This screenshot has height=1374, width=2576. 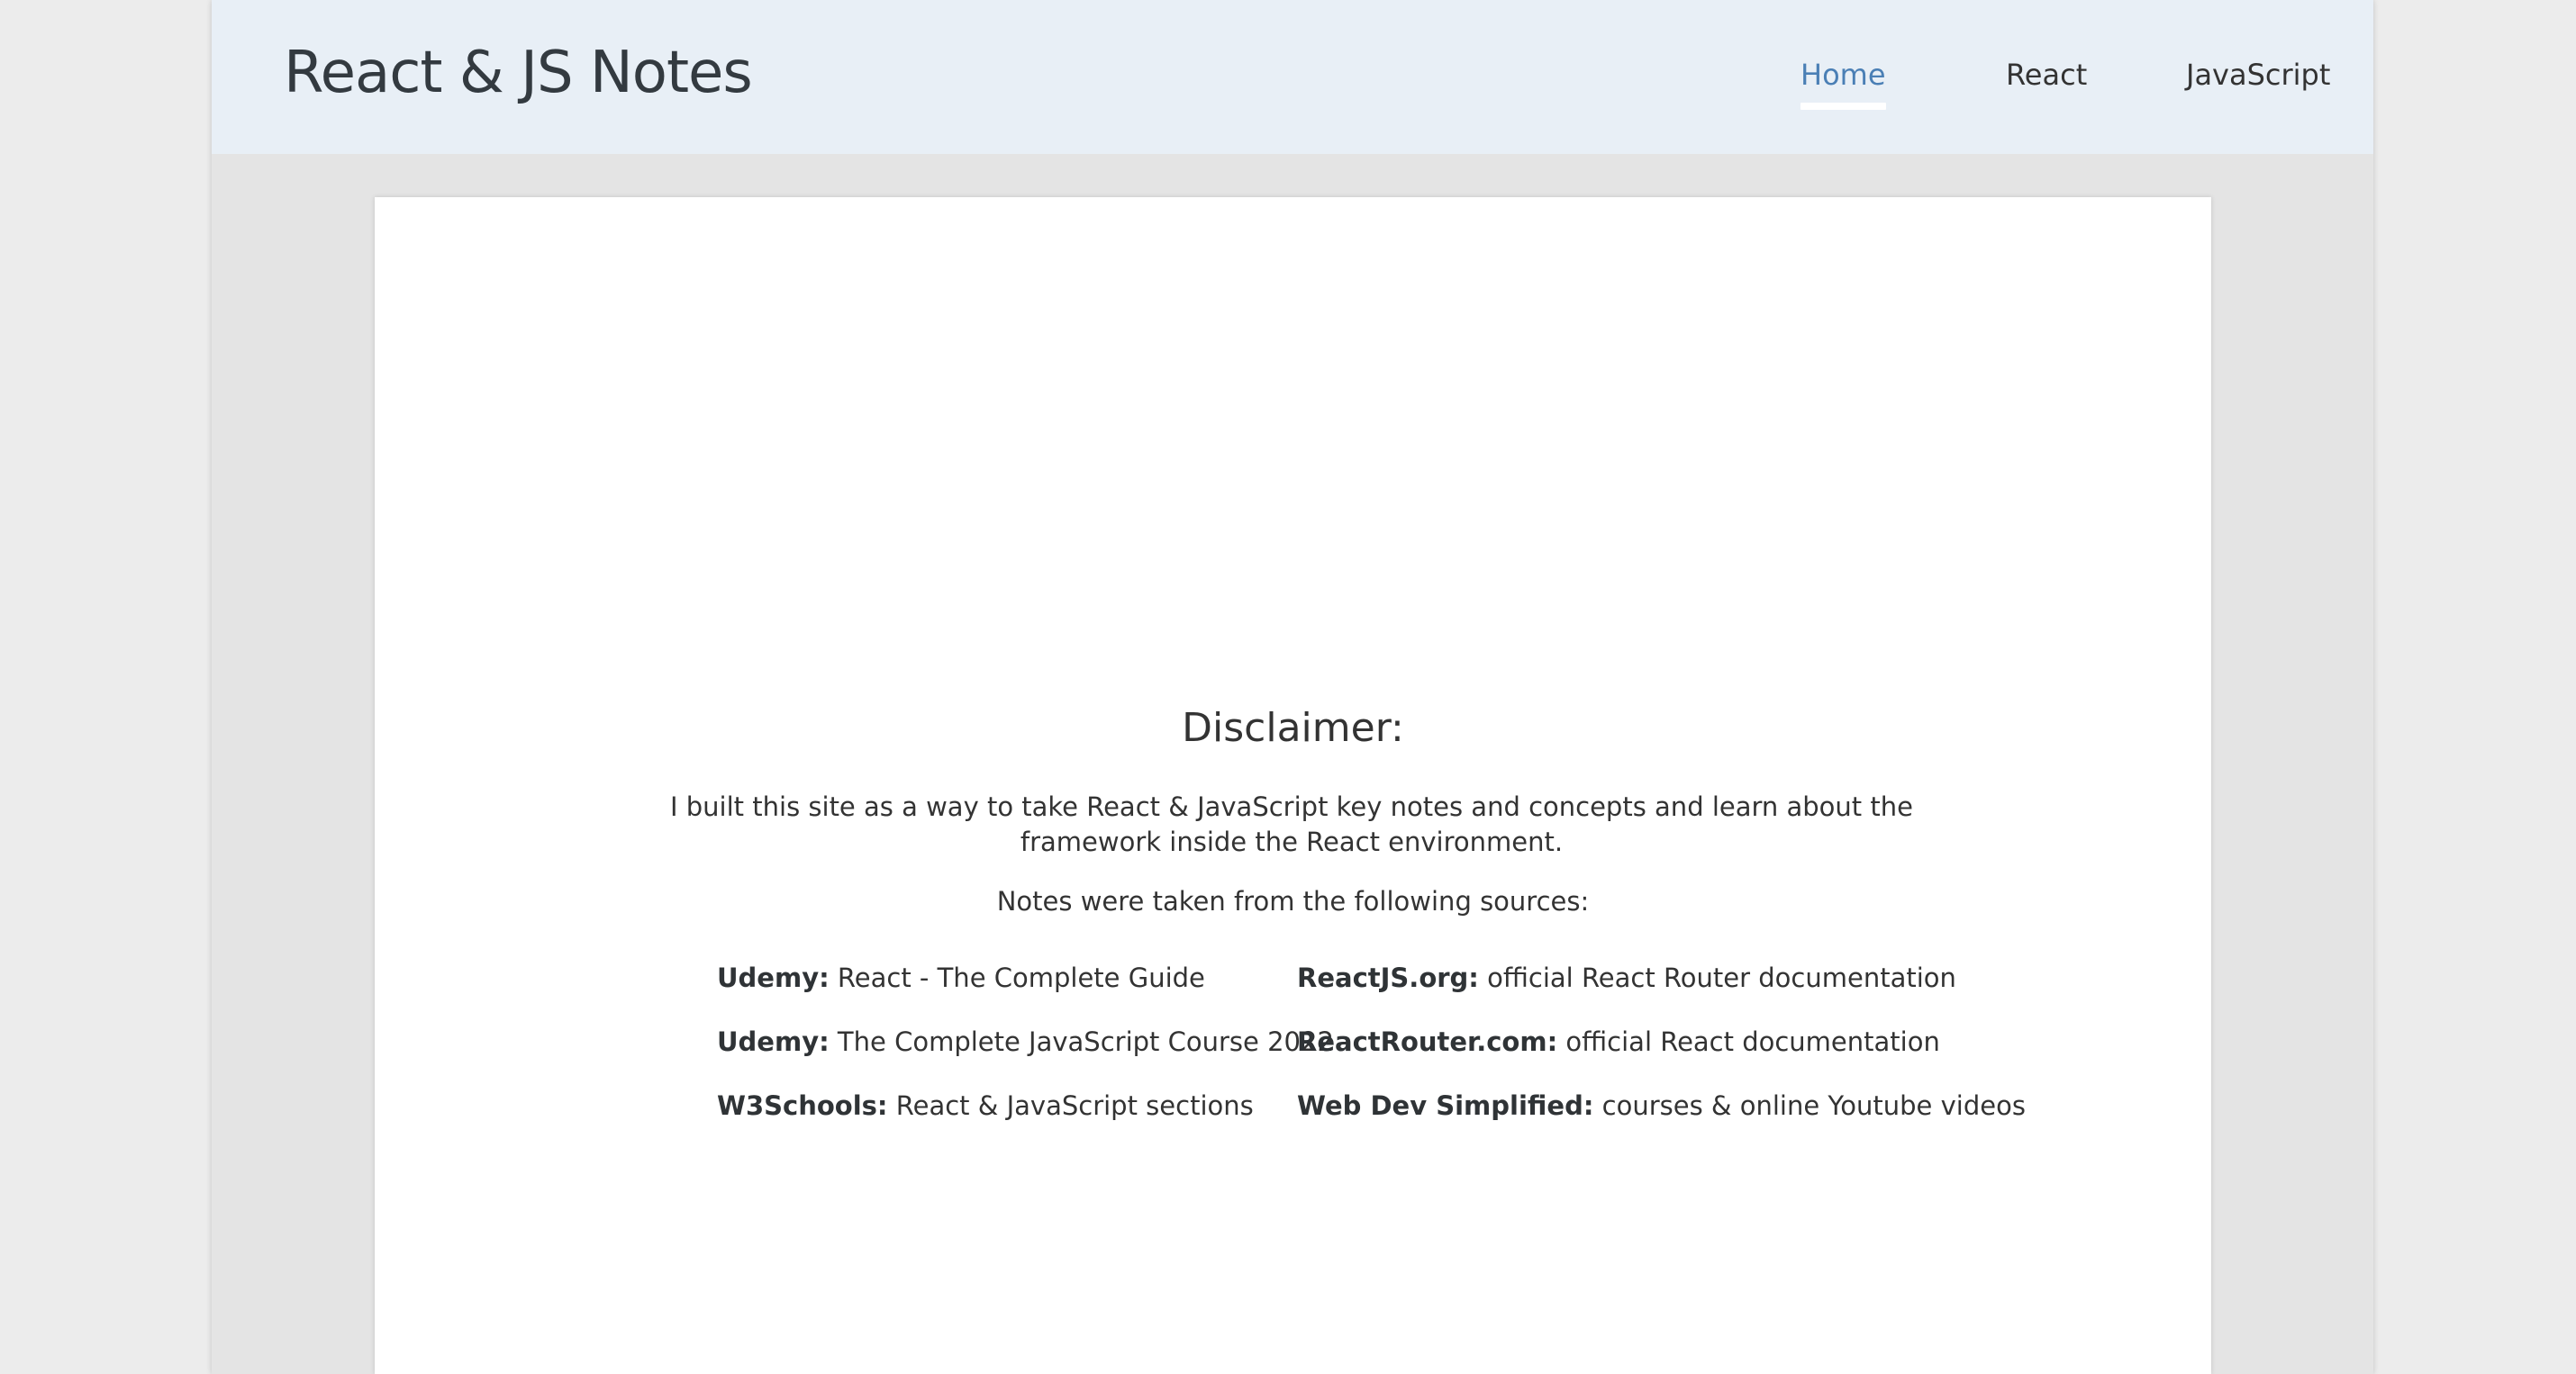 I want to click on disclaimer-heading: Disclaimer:, so click(x=1293, y=728).